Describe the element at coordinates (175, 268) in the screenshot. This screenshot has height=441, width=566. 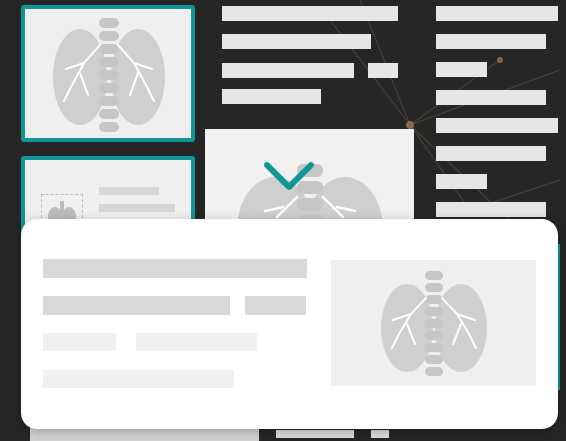
I see `card-title-line` at that location.